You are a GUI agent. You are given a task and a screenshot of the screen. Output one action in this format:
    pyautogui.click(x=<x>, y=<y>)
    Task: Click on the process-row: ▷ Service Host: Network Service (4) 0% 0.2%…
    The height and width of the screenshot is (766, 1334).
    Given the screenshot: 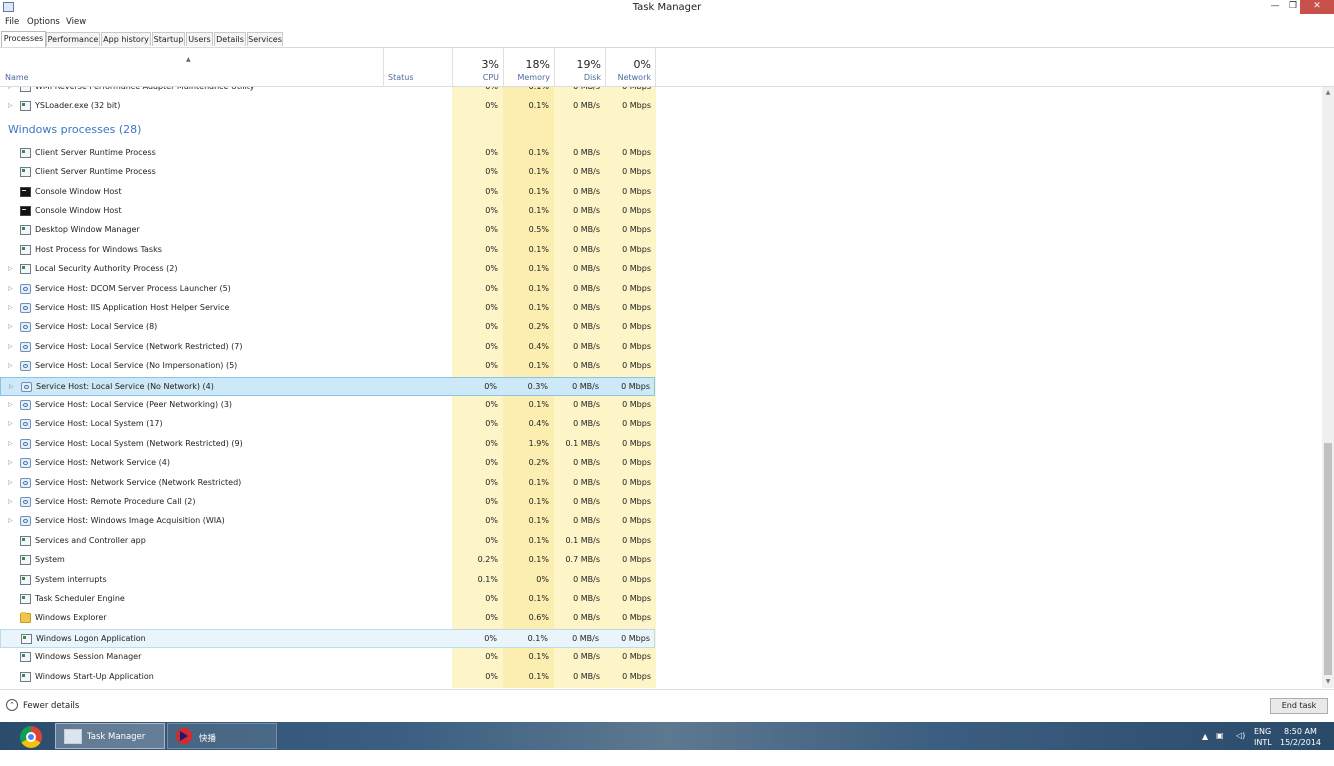 What is the action you would take?
    pyautogui.click(x=327, y=463)
    